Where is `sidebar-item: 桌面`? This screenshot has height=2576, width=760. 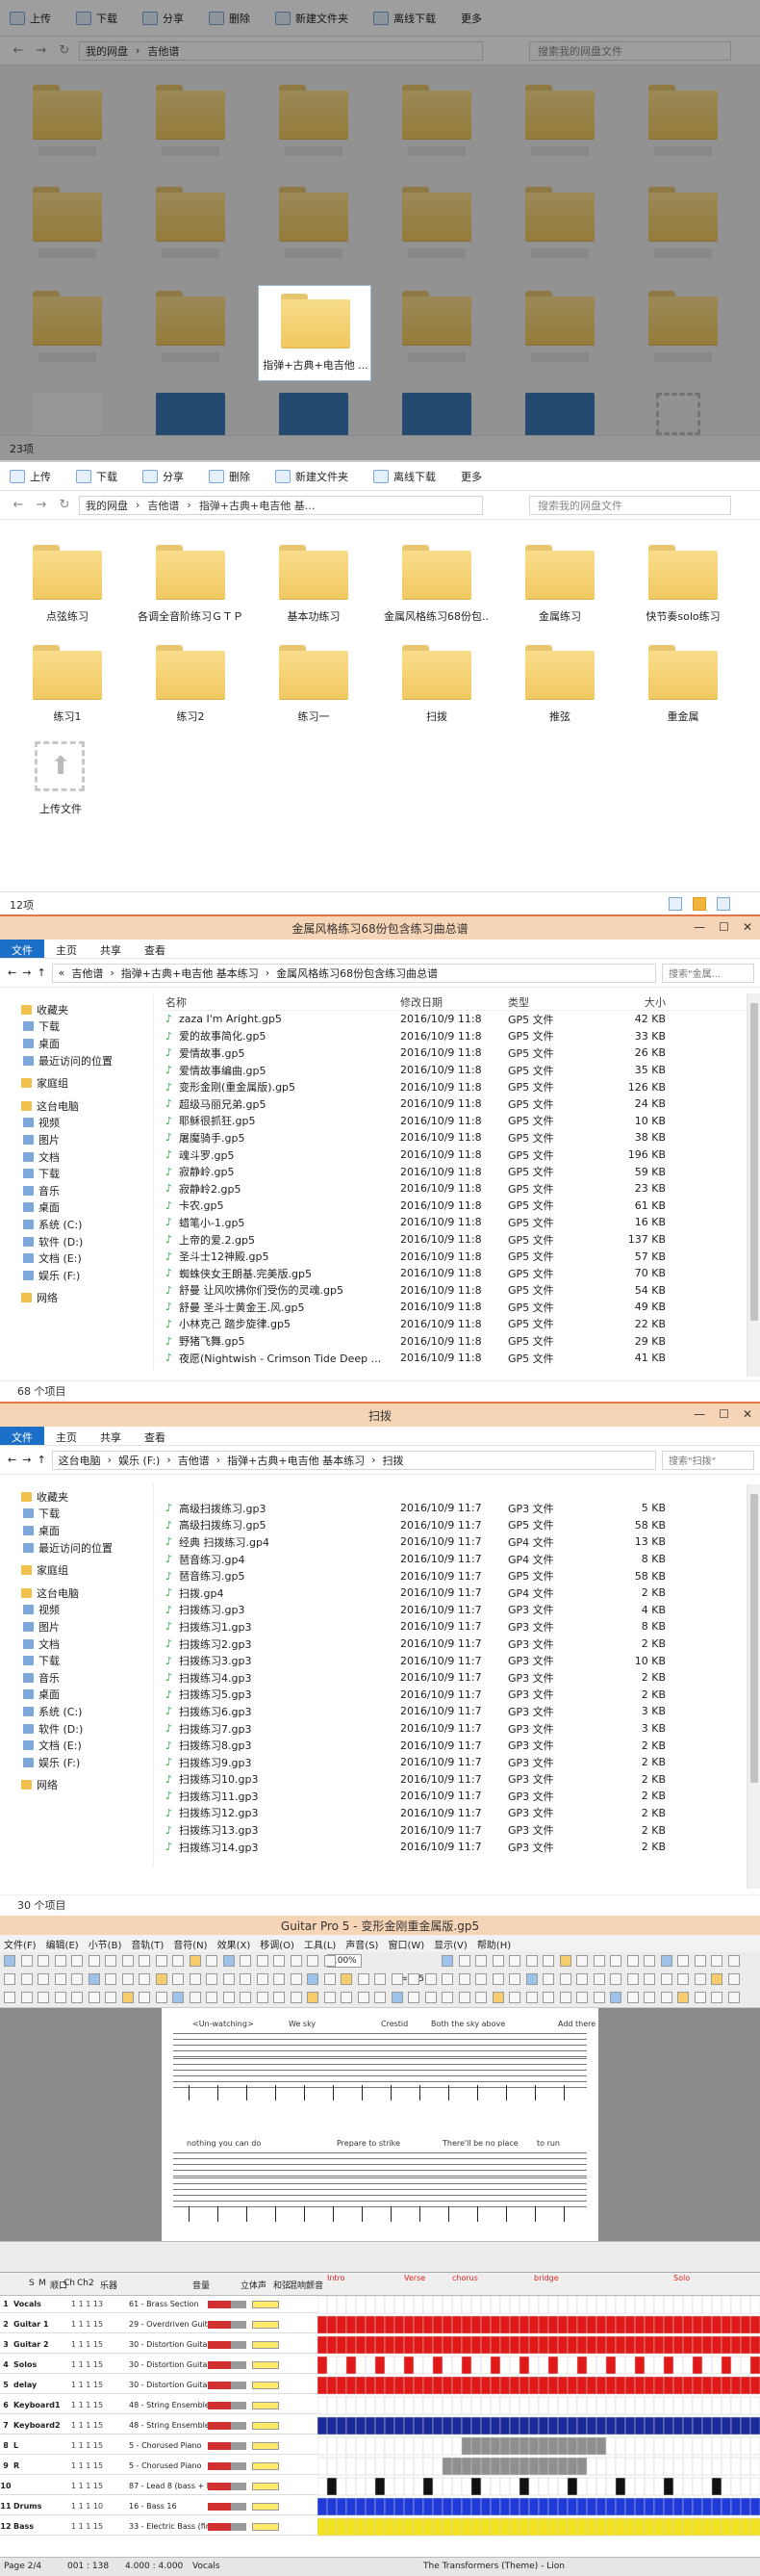
sidebar-item: 桌面 is located at coordinates (76, 1044).